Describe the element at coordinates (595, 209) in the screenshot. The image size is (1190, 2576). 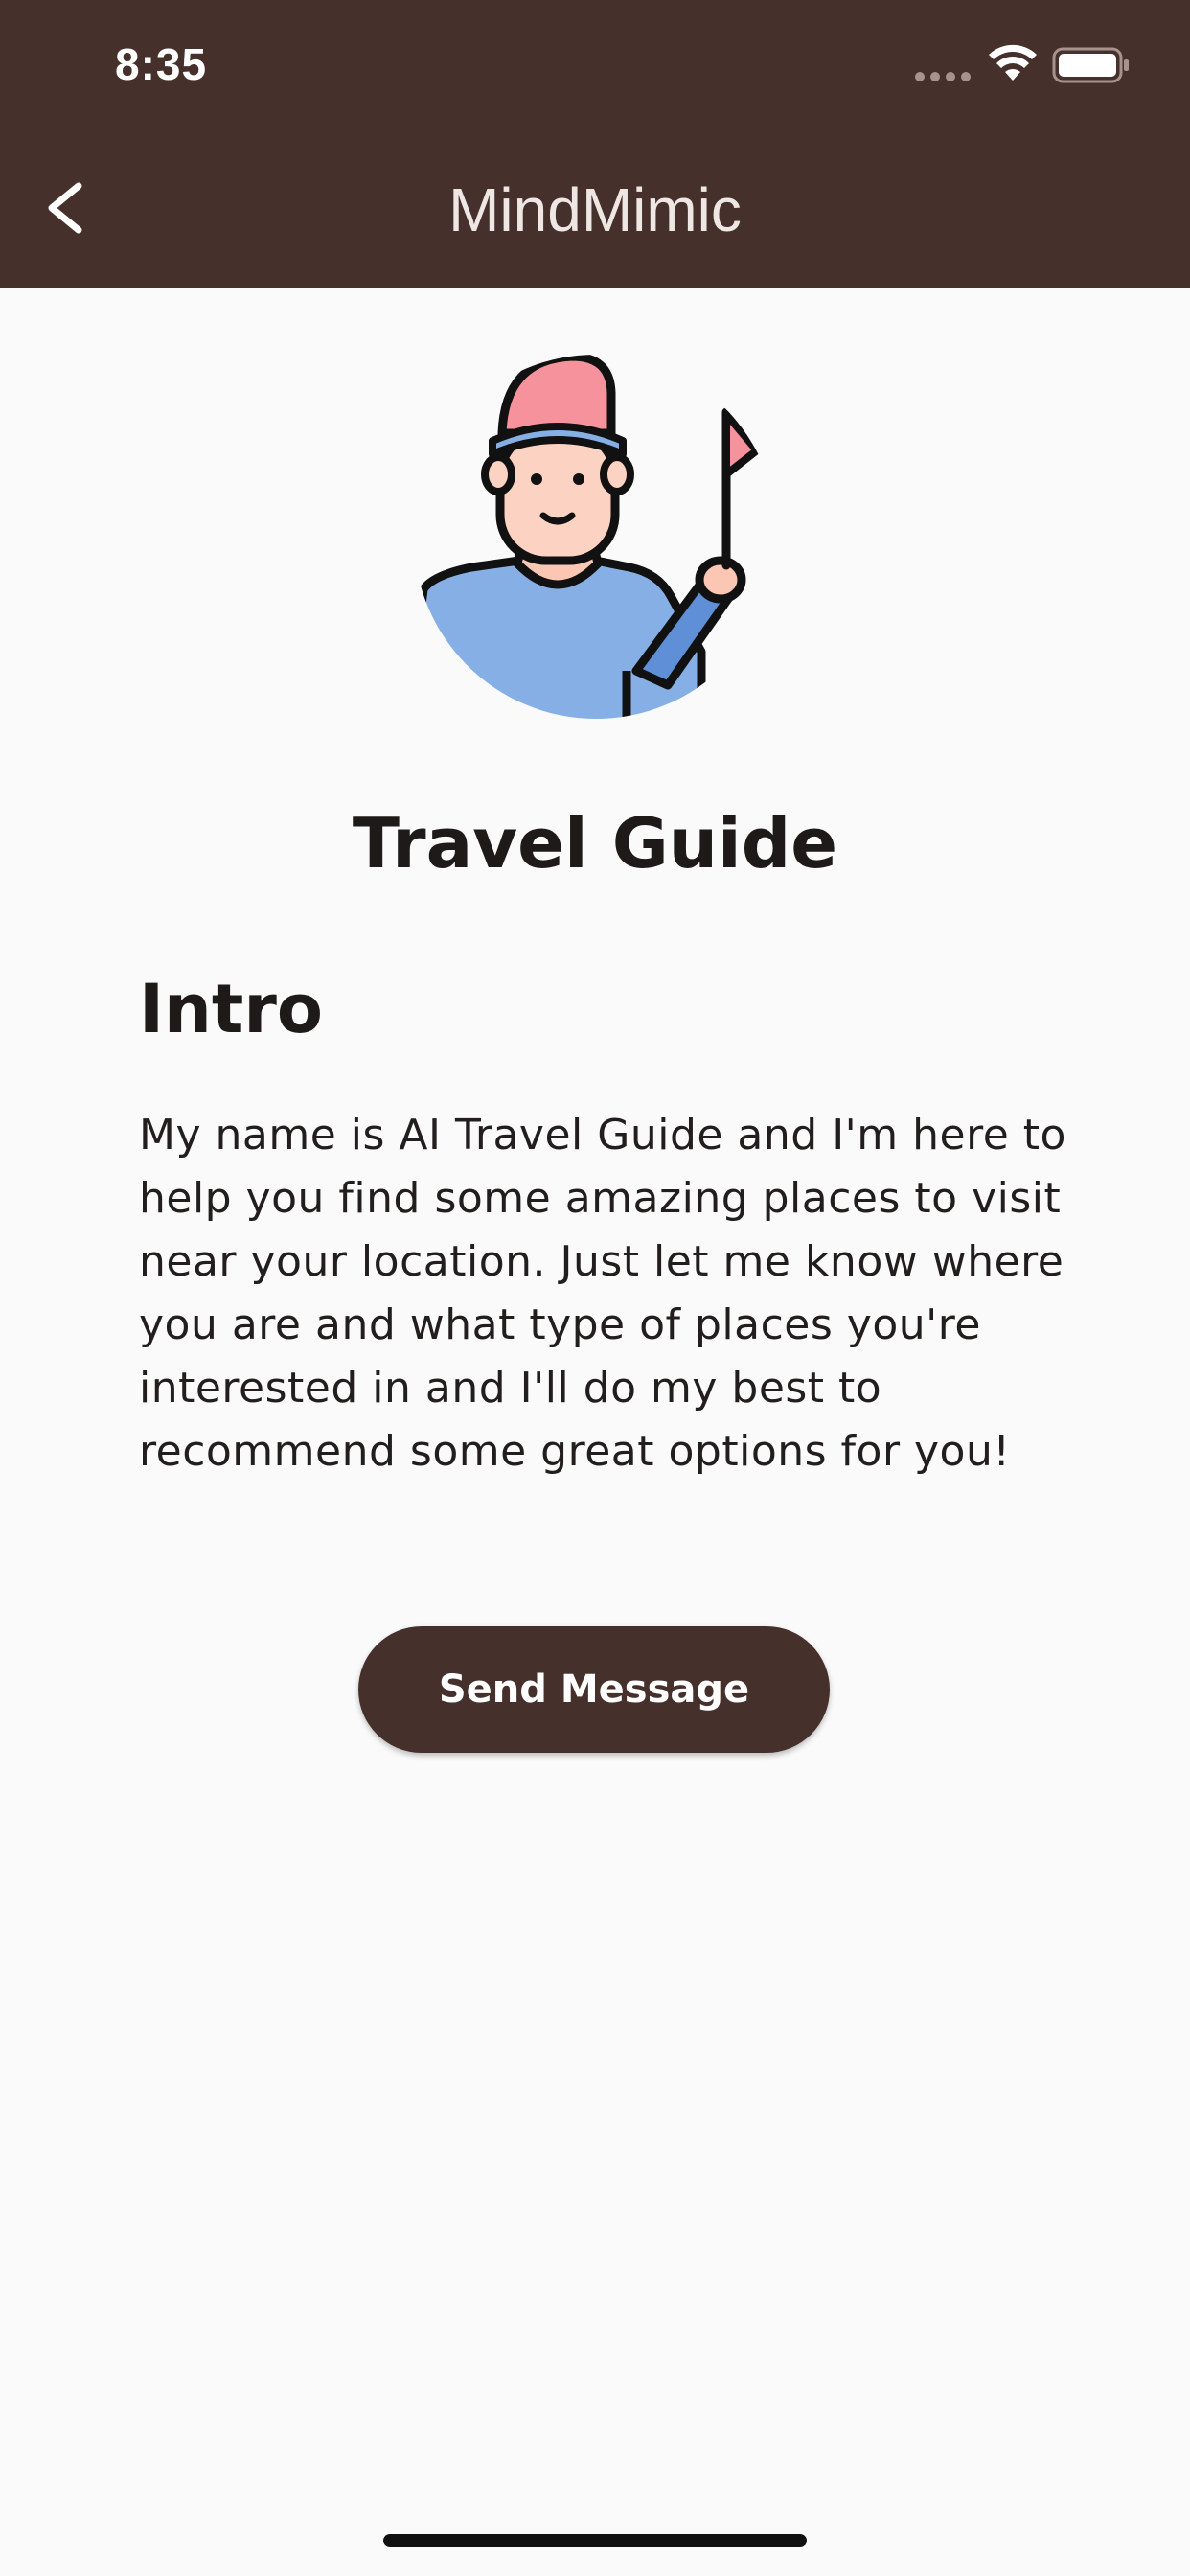
I see `page-title: MindMimic` at that location.